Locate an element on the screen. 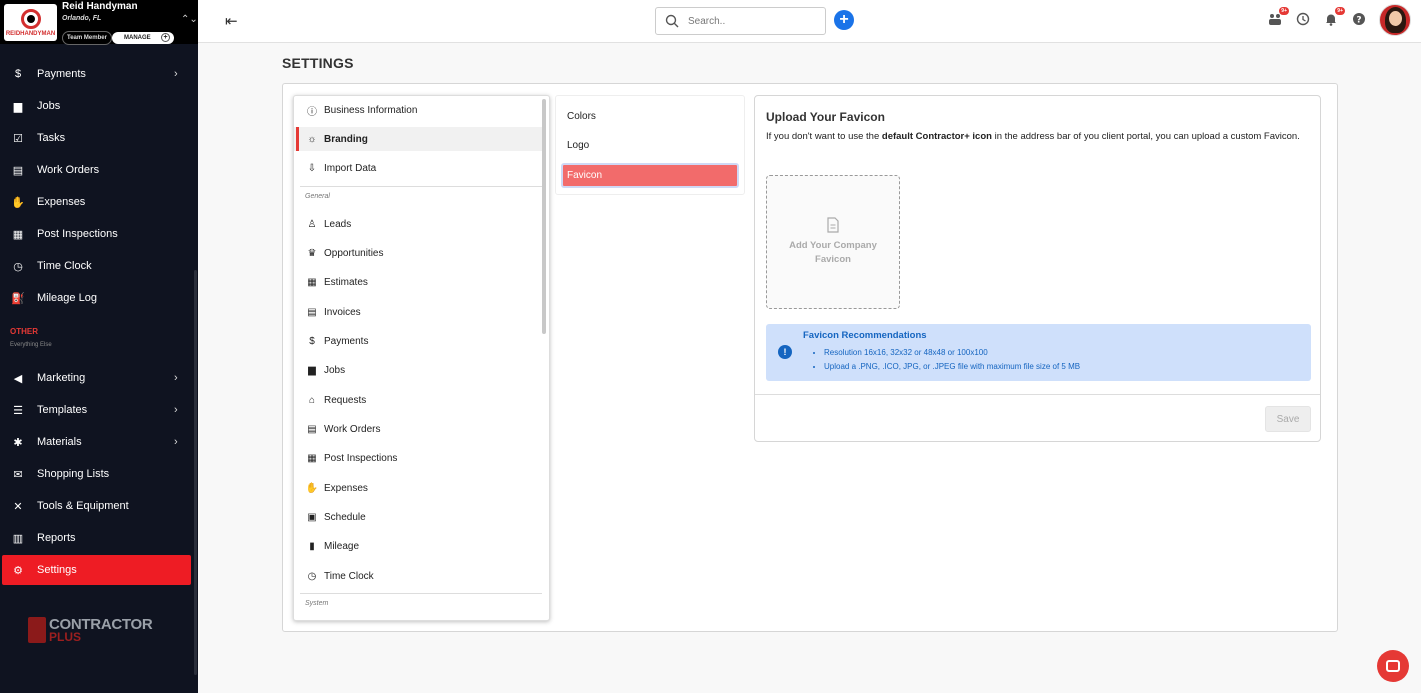 The height and width of the screenshot is (693, 1421). search-input is located at coordinates (753, 21).